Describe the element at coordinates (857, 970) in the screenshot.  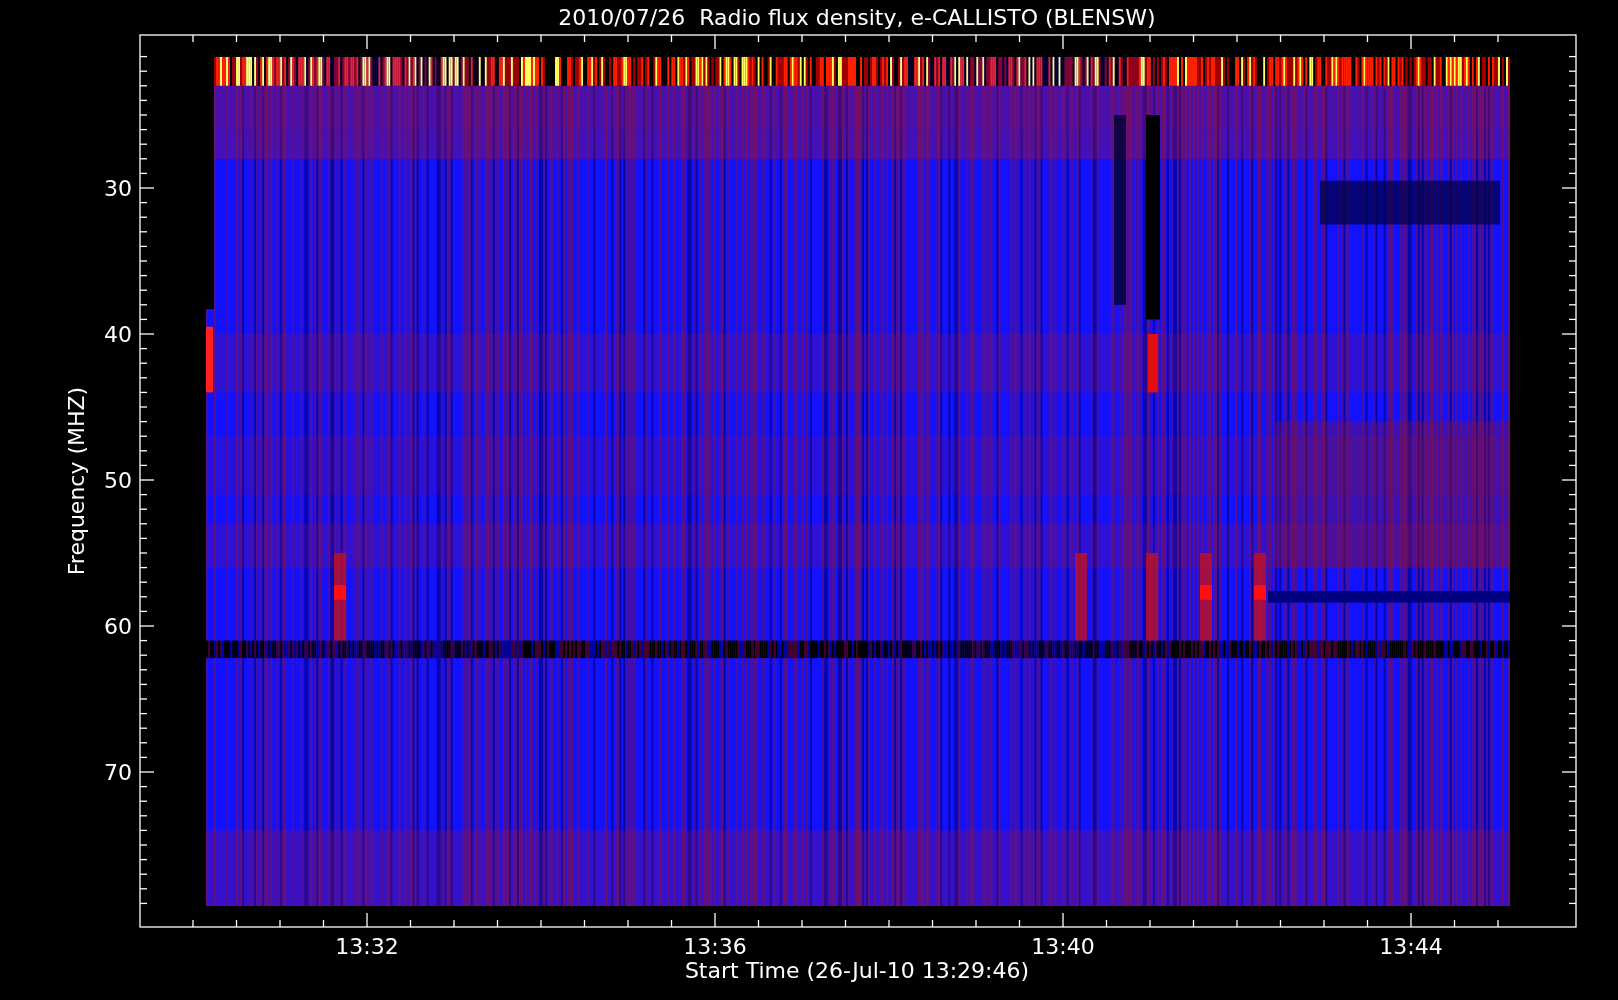
I see `axis-label: Start Time (26-Jul-10 13:29:46)` at that location.